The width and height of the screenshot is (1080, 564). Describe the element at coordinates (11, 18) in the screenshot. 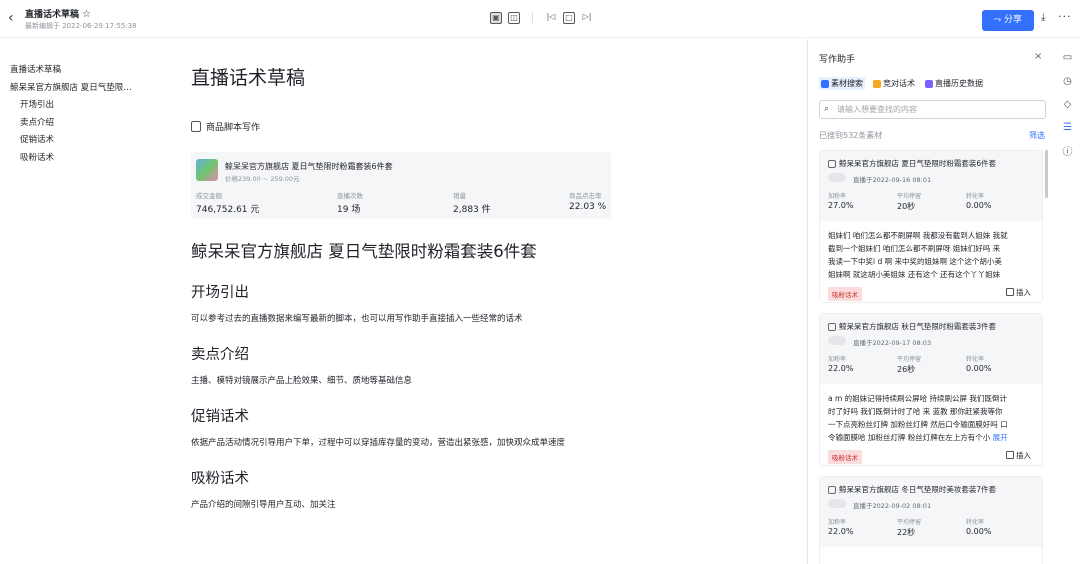

I see `back-arrow-icon: ‹` at that location.